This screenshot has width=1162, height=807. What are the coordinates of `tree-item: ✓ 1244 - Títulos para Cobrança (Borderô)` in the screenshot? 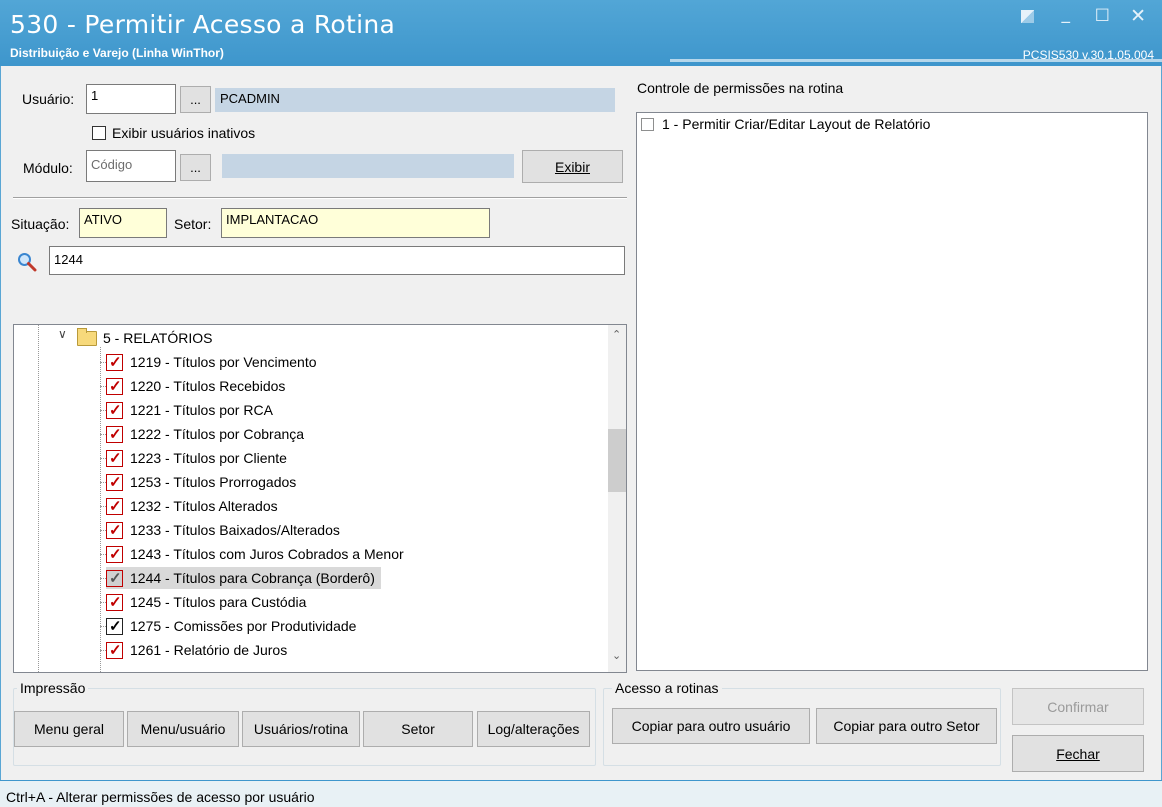 It's located at (243, 578).